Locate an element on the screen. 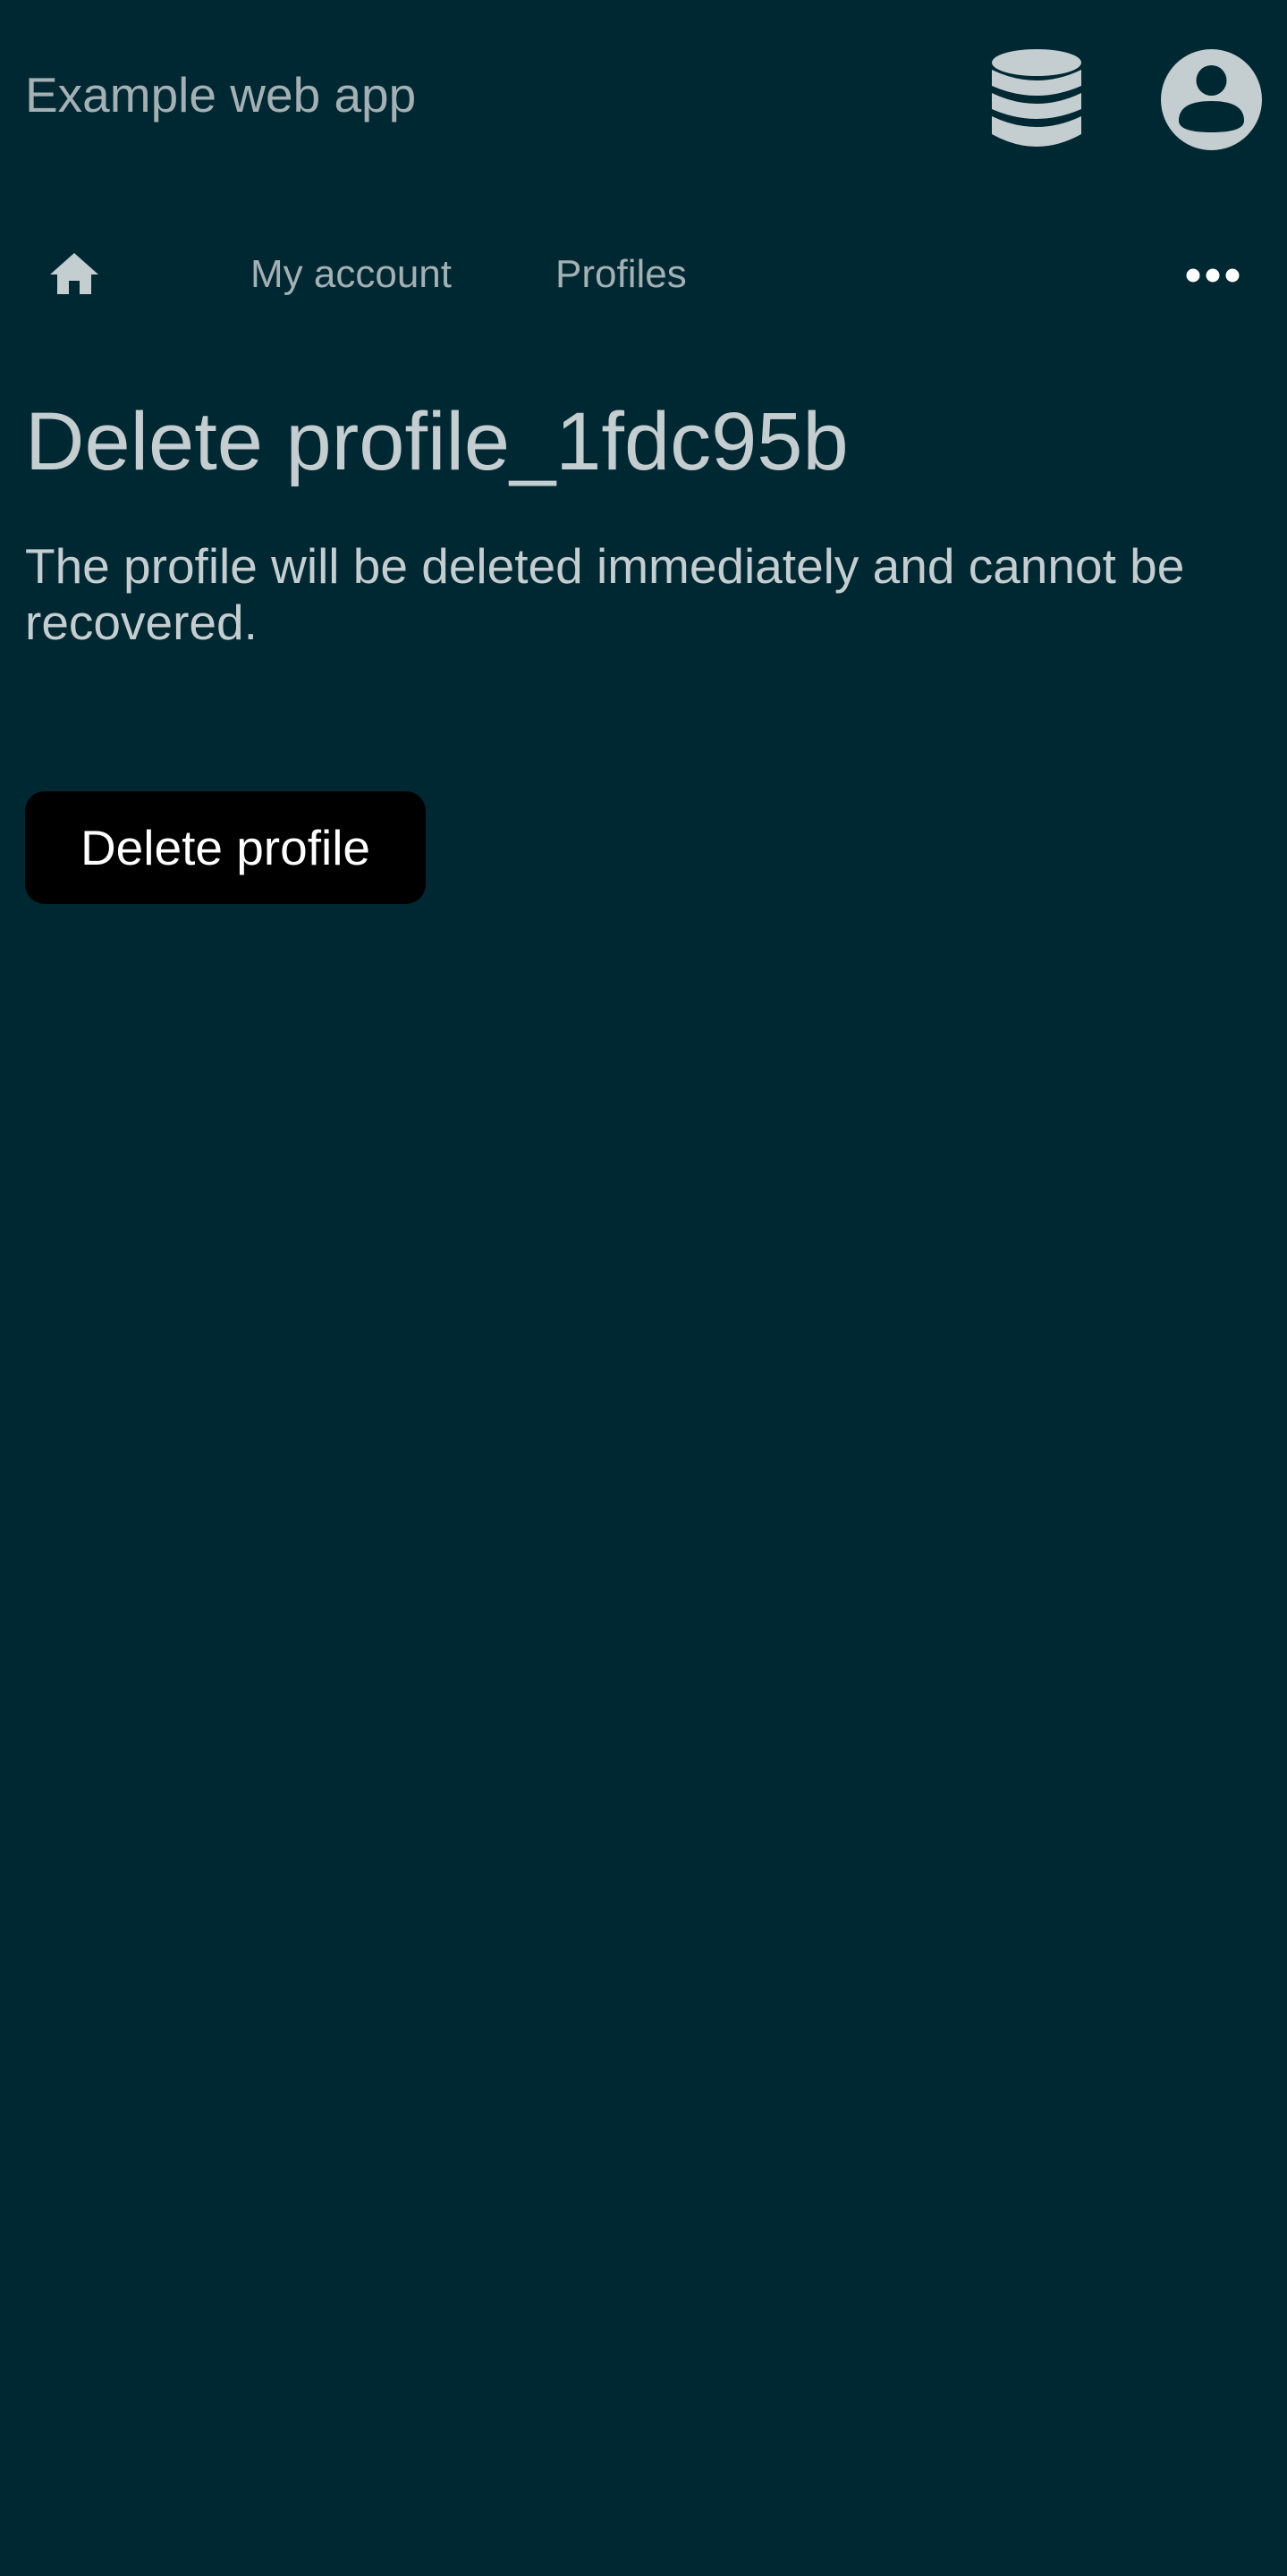 This screenshot has width=1287, height=2576. database-icon is located at coordinates (1036, 100).